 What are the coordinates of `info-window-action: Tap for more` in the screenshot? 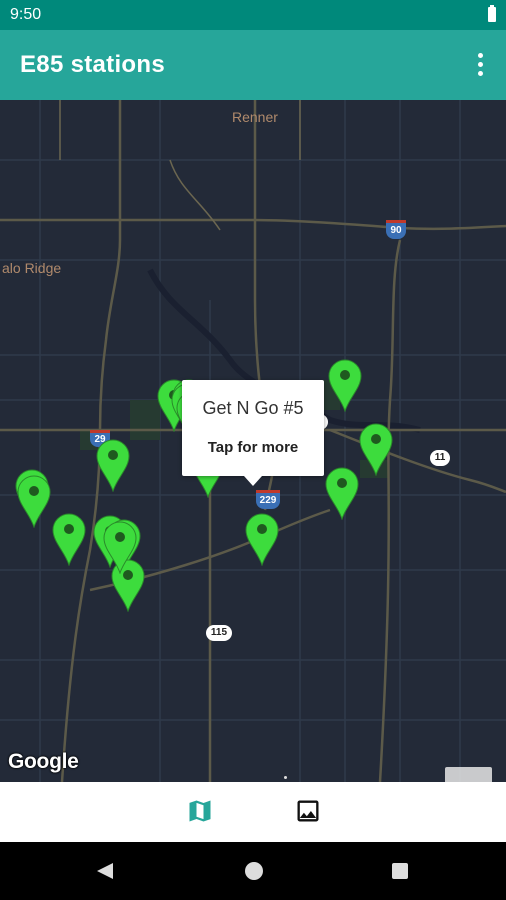 It's located at (253, 447).